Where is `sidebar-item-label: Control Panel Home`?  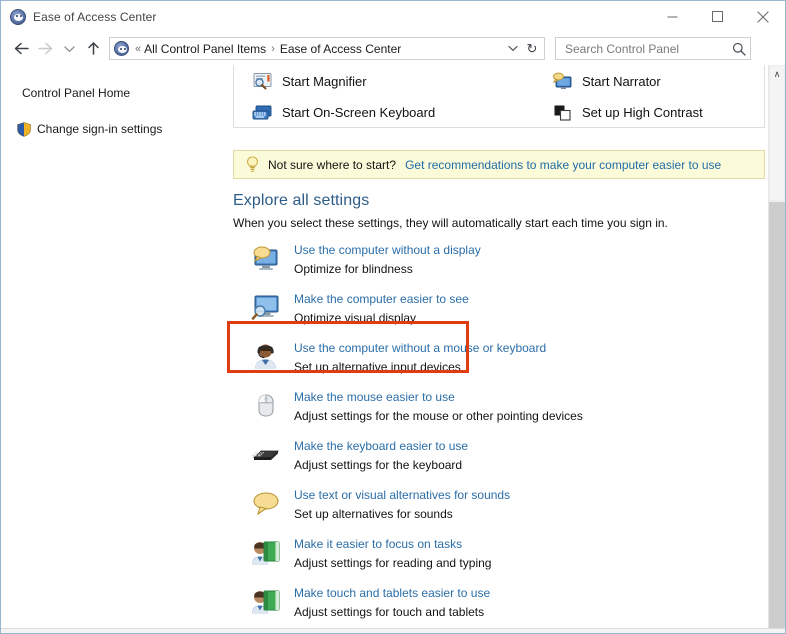
sidebar-item-label: Control Panel Home is located at coordinates (76, 93).